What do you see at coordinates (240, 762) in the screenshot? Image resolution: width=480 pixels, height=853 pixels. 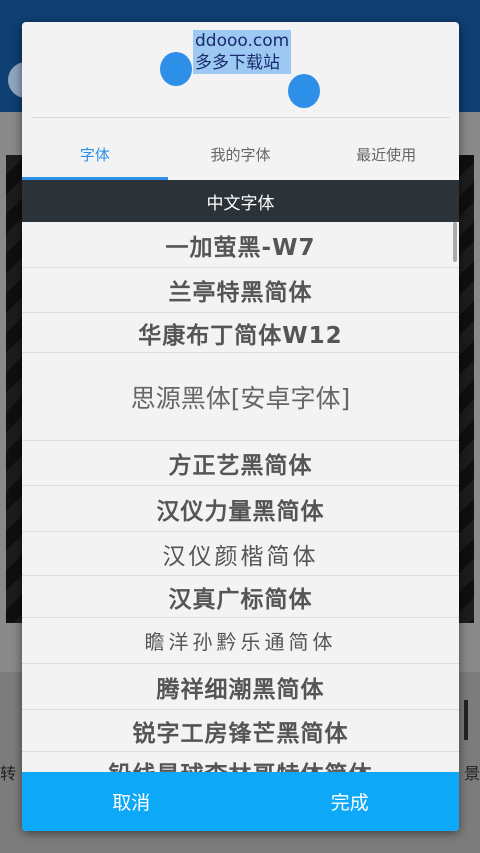 I see `font-item-qianxian: 铅线是球李林哥特体简体` at bounding box center [240, 762].